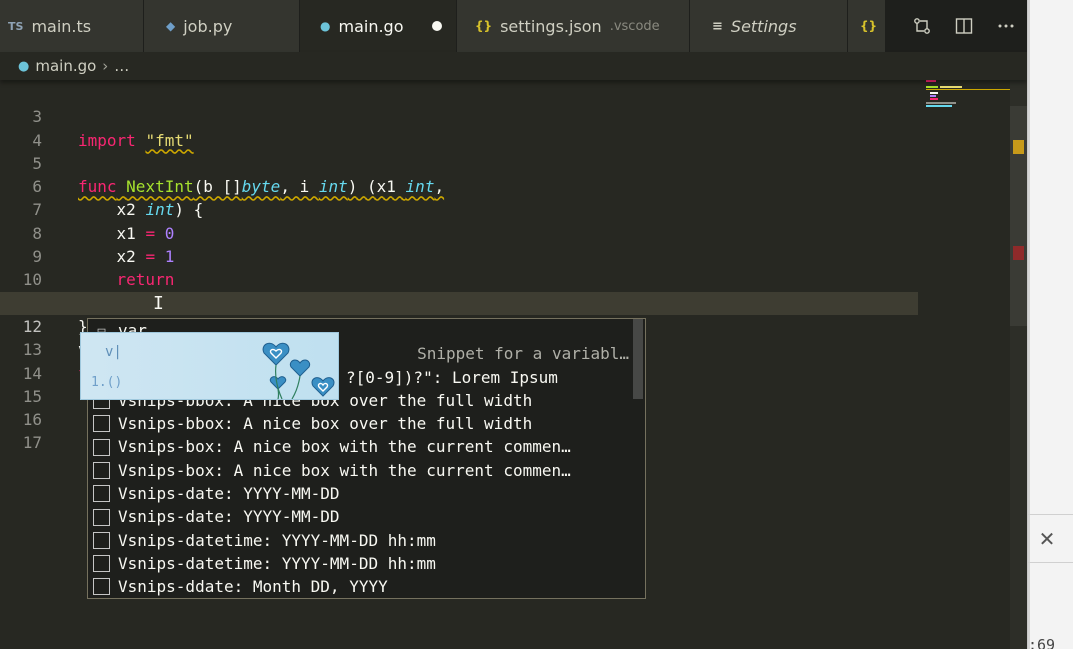 This screenshot has height=649, width=1073. I want to click on tab-settings-json: {} settings.json .vscode, so click(573, 26).